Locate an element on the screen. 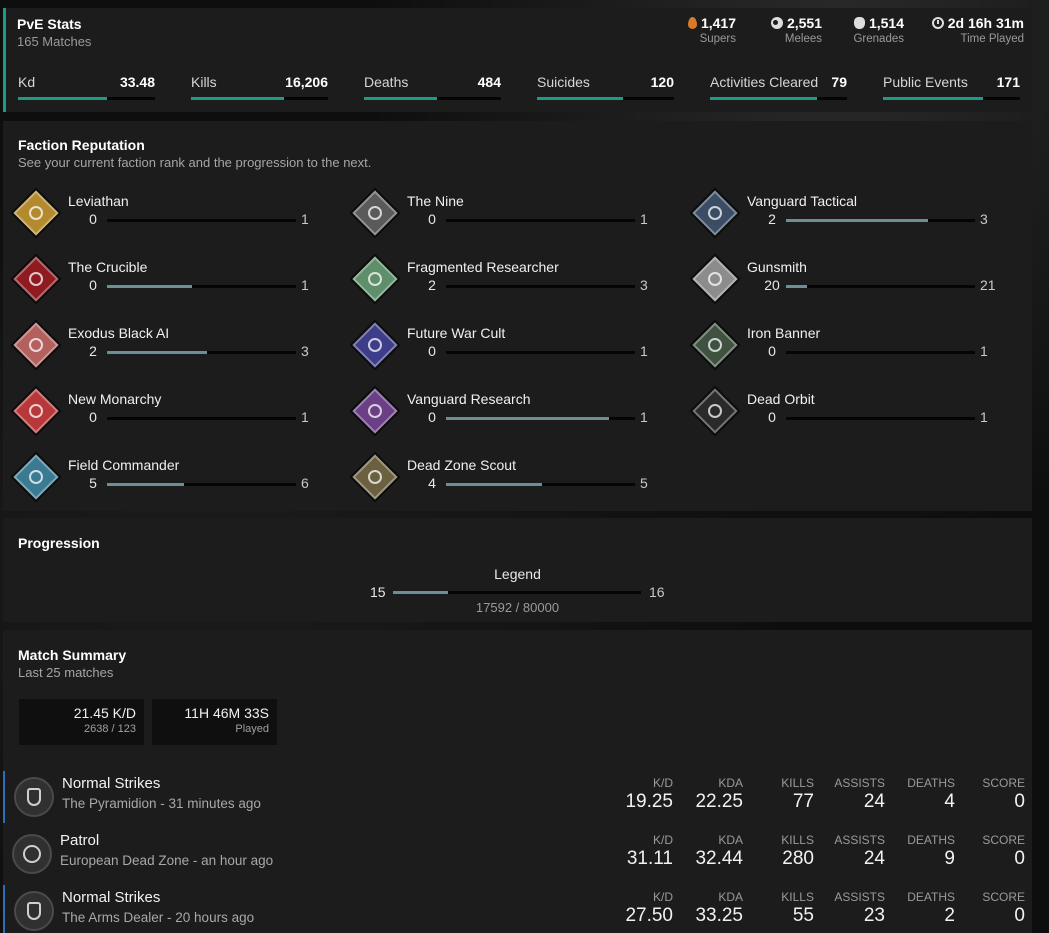 This screenshot has height=933, width=1049. faction-next-rank: 1 is located at coordinates (305, 219).